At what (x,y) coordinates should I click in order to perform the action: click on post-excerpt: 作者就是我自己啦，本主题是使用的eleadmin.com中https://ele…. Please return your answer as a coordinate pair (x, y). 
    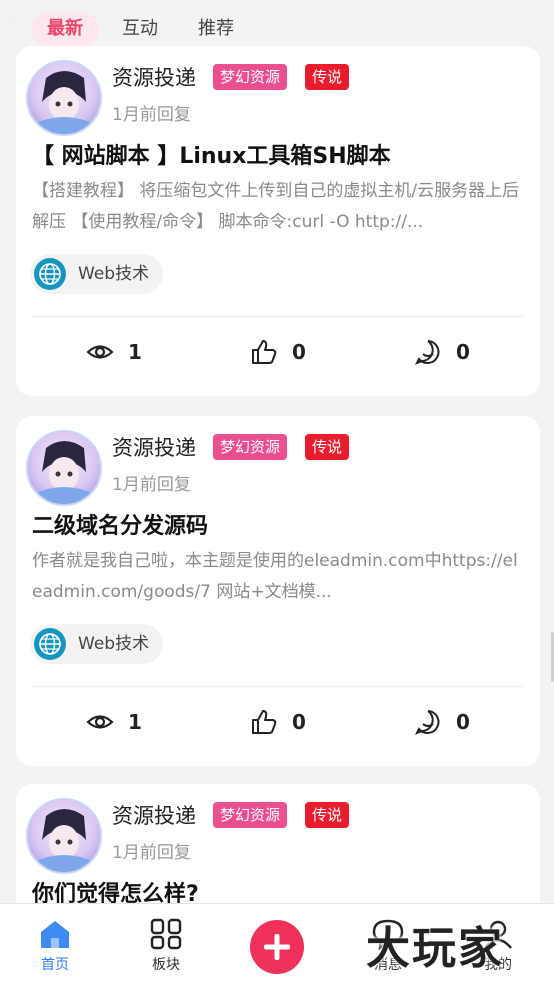
    Looking at the image, I should click on (280, 577).